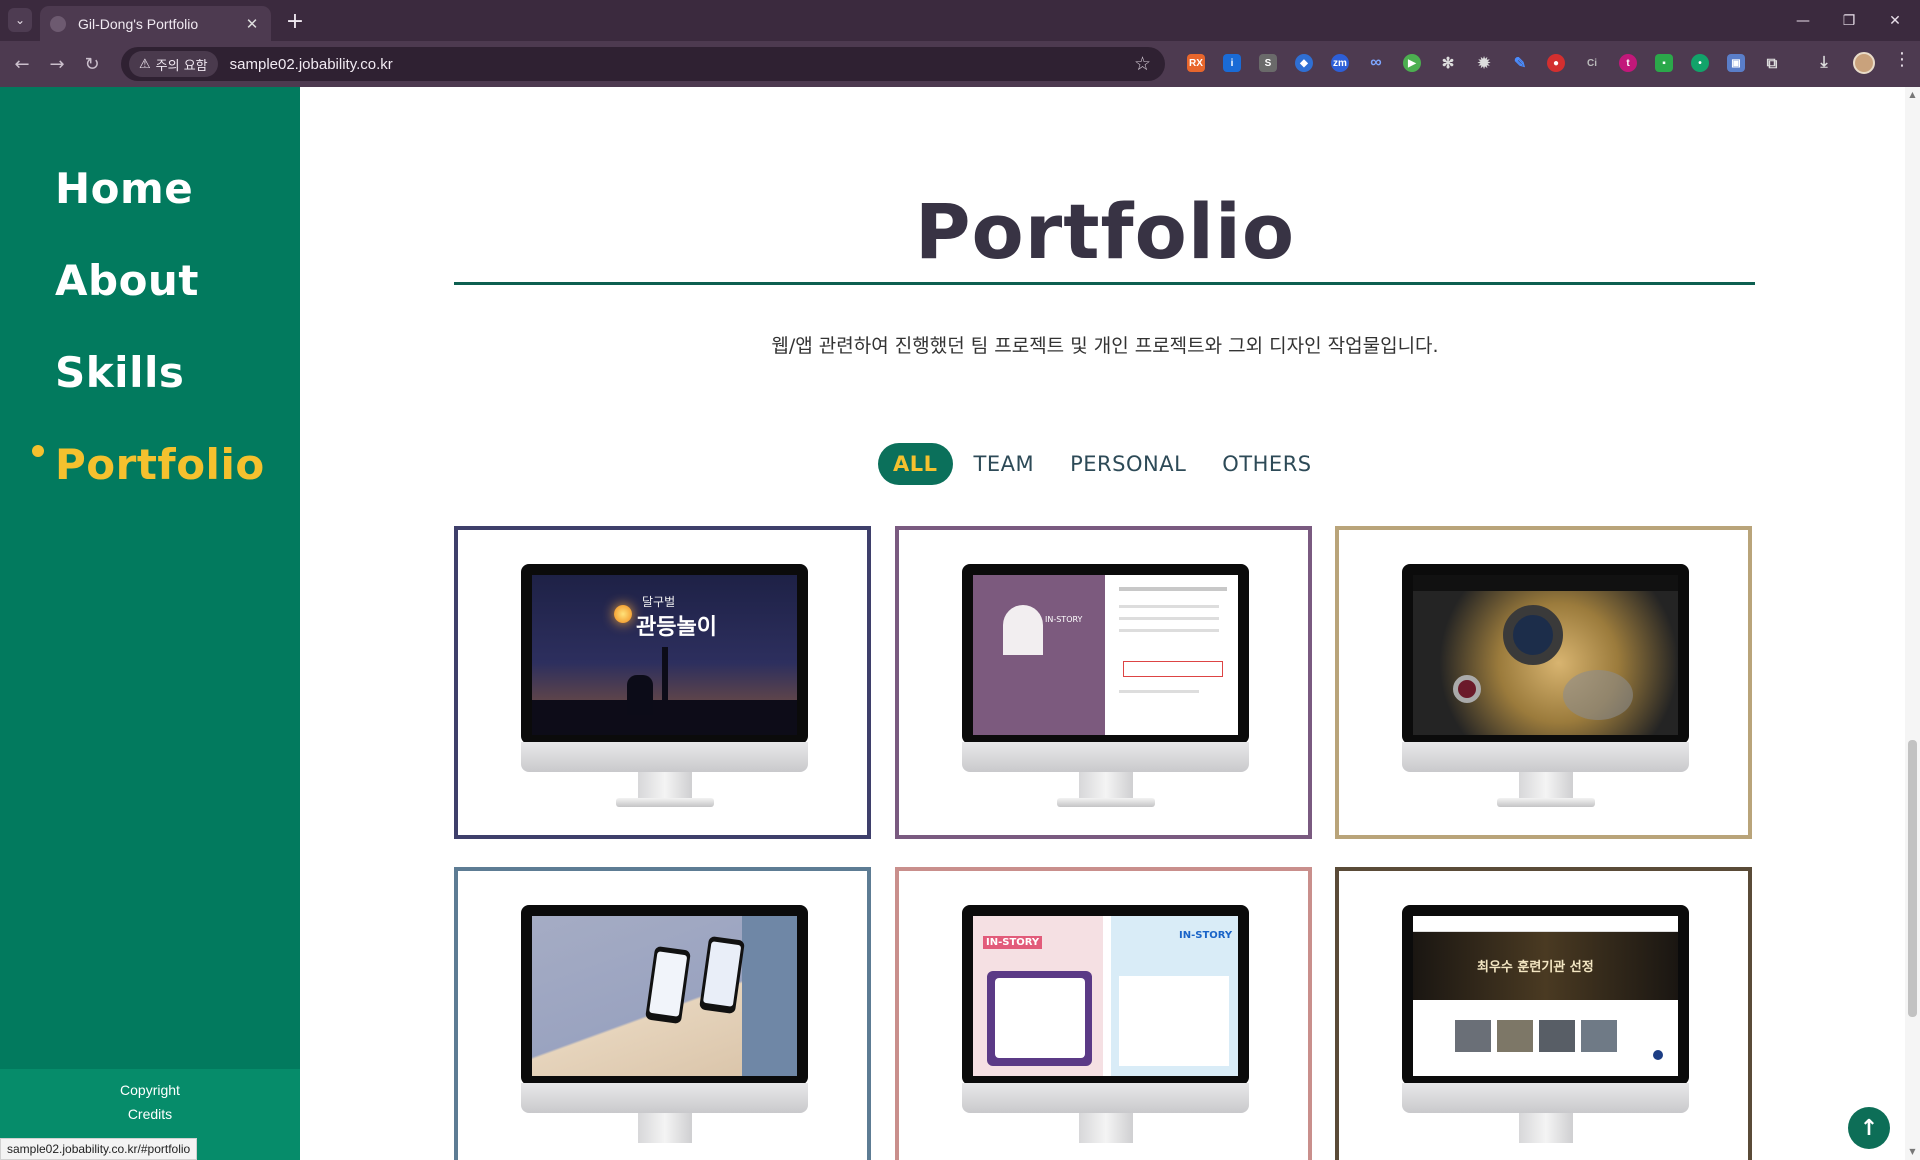 The height and width of the screenshot is (1160, 1920). I want to click on security-label: 주의 요함, so click(181, 66).